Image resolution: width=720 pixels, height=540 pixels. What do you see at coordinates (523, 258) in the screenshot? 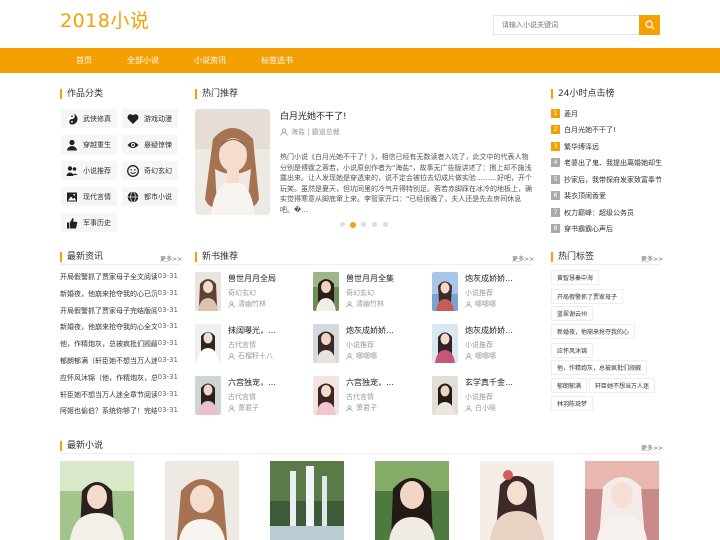
I see `new-books-more-link: 更多>>` at bounding box center [523, 258].